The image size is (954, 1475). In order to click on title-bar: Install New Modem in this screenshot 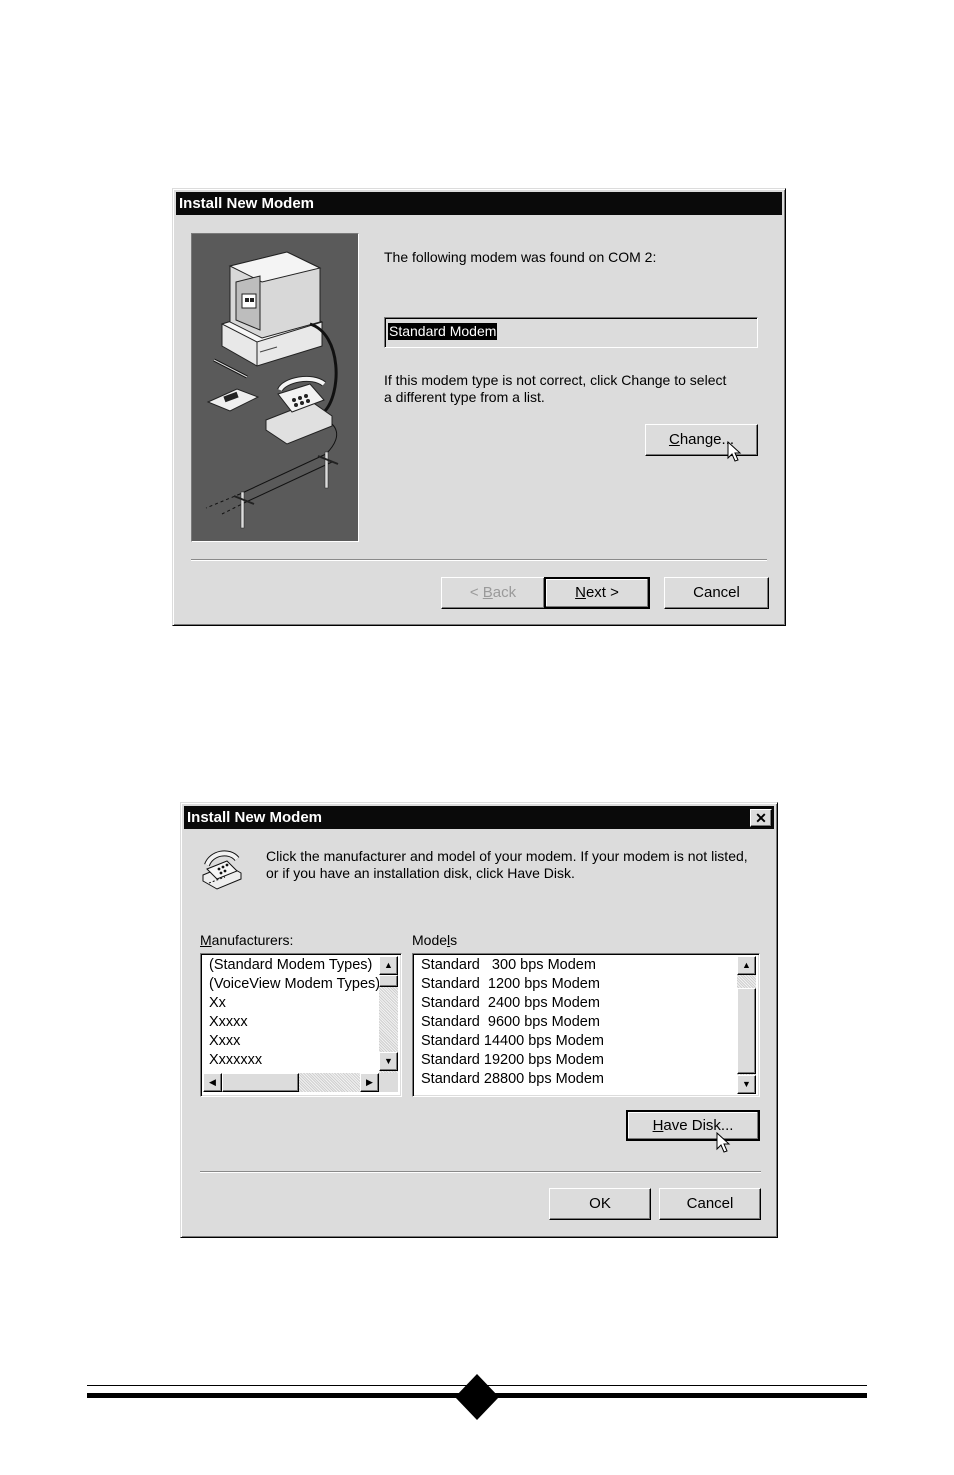, I will do `click(479, 203)`.